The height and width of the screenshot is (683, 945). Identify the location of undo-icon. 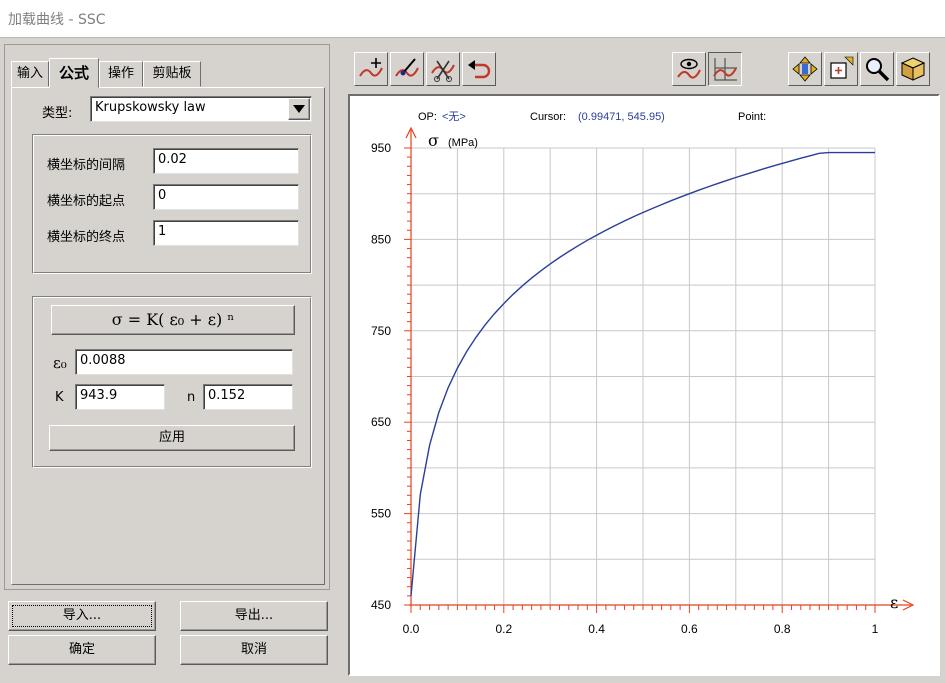
(479, 69).